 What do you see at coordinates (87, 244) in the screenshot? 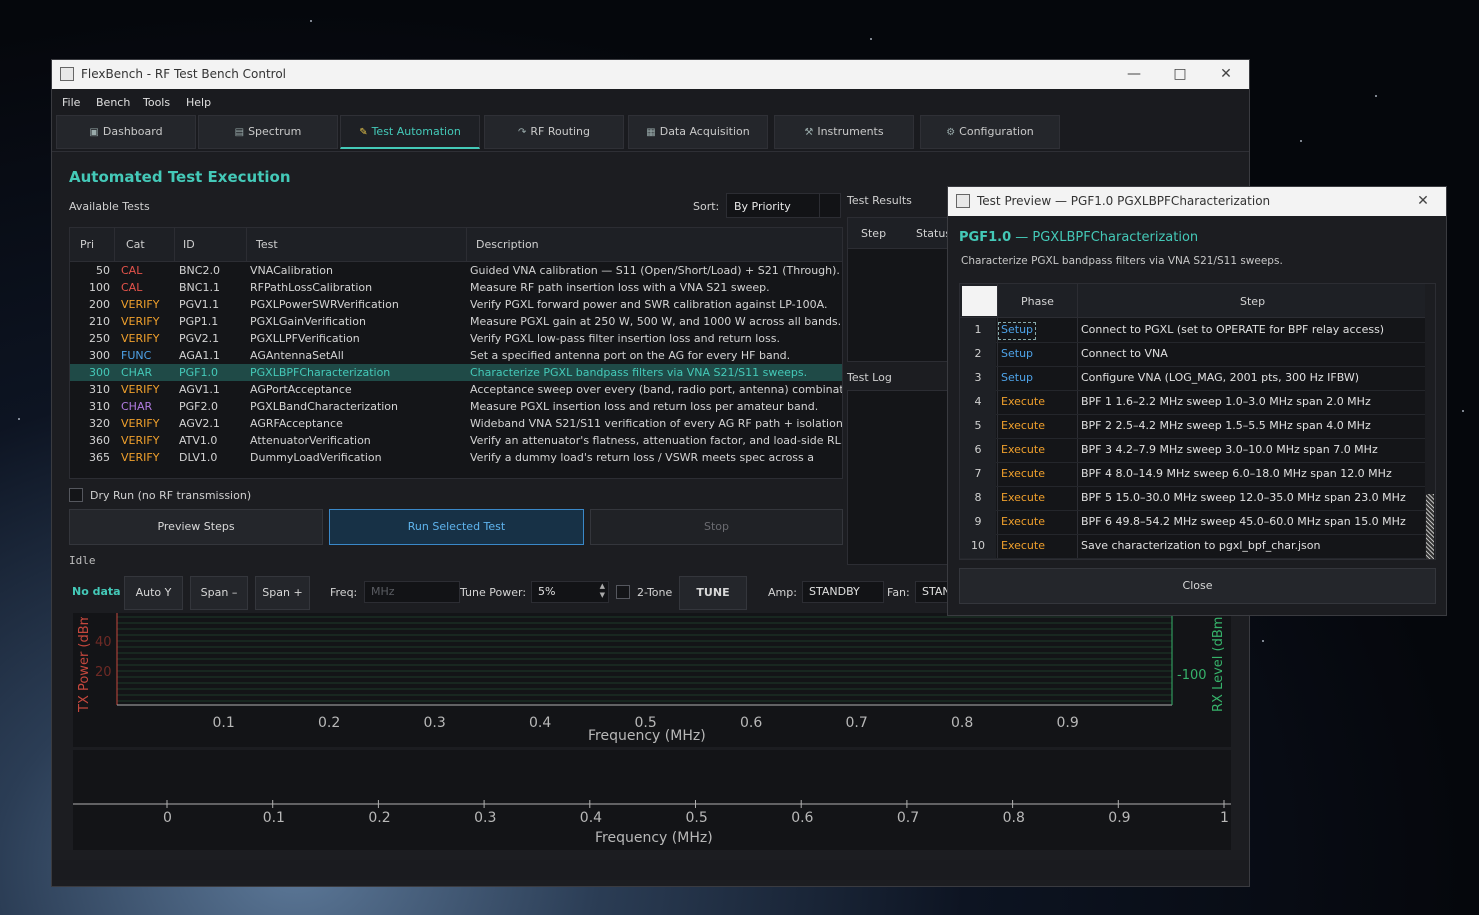
I see `col-pri: Pri` at bounding box center [87, 244].